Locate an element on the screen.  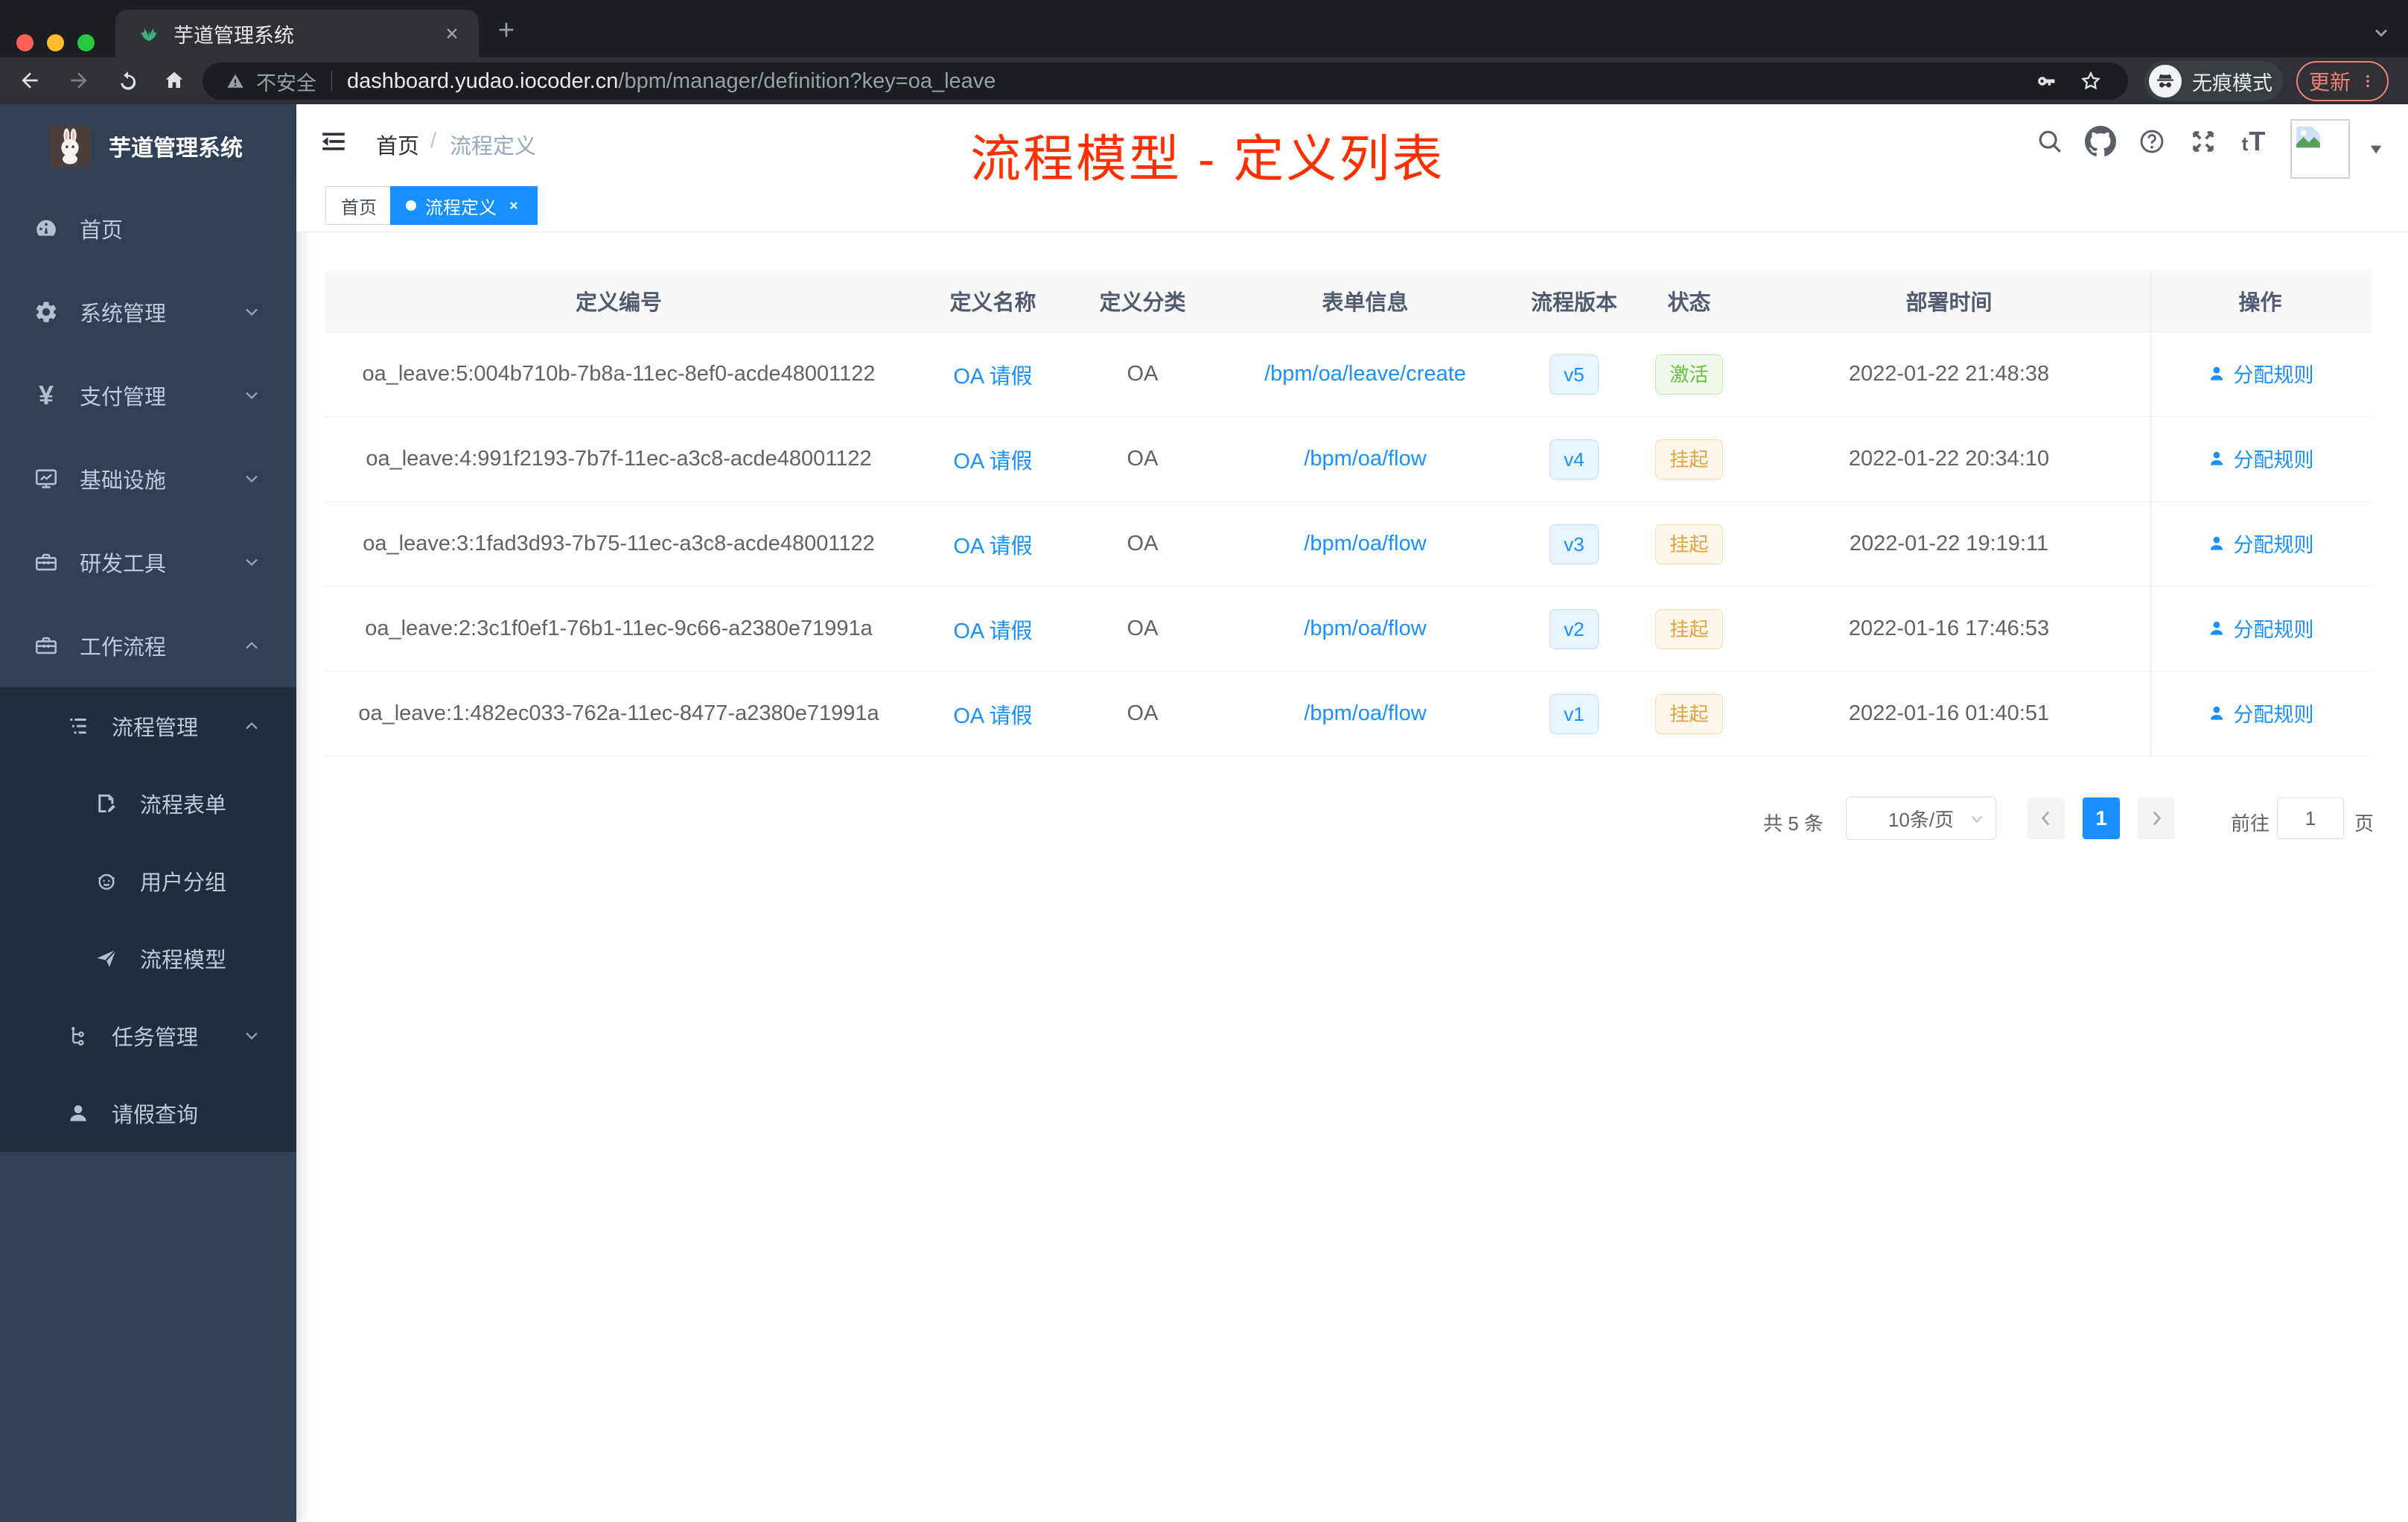
search-icon is located at coordinates (2050, 141).